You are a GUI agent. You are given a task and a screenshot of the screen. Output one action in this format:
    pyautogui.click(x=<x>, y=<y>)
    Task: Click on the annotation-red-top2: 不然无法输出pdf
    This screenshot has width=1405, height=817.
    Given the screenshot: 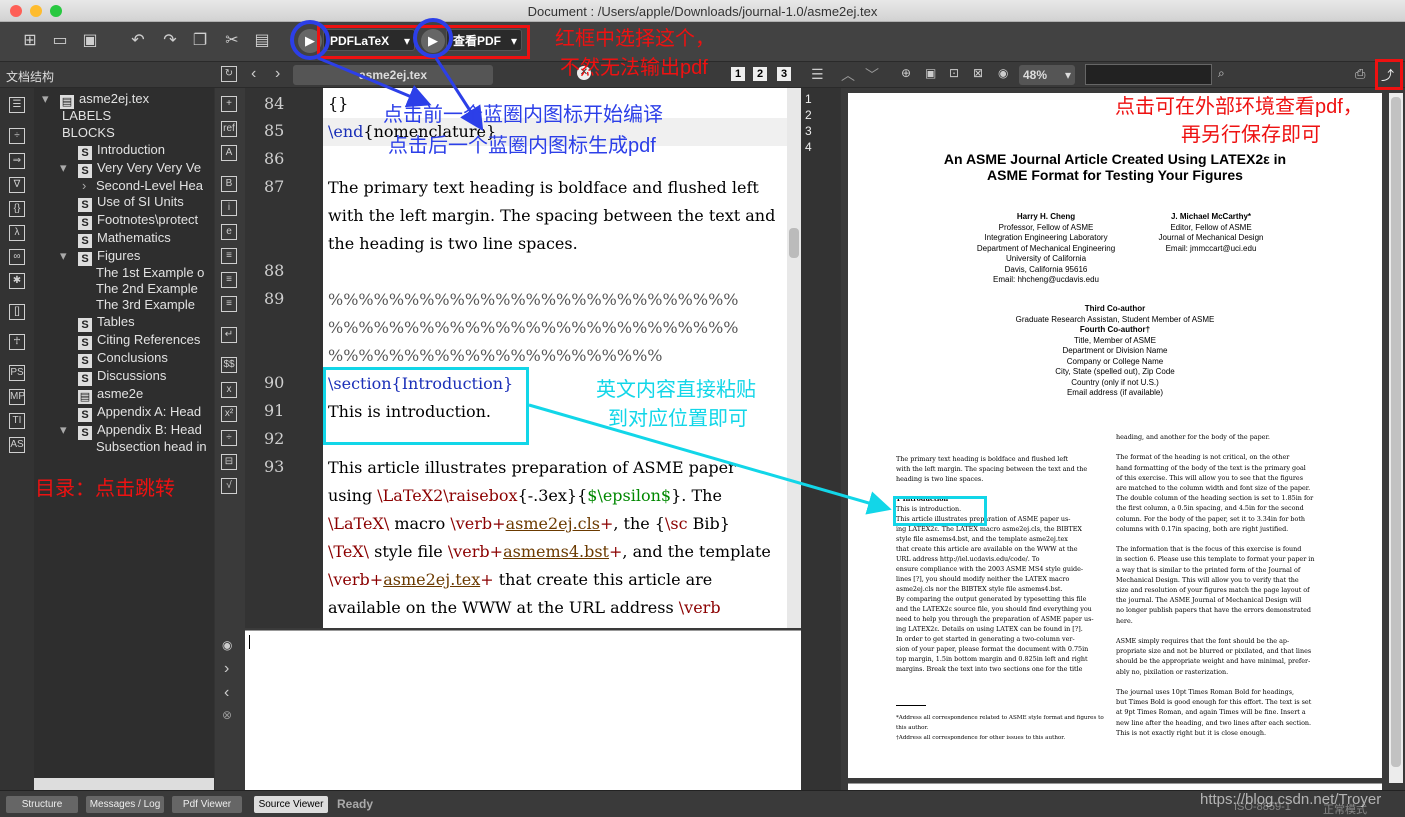 What is the action you would take?
    pyautogui.click(x=634, y=68)
    